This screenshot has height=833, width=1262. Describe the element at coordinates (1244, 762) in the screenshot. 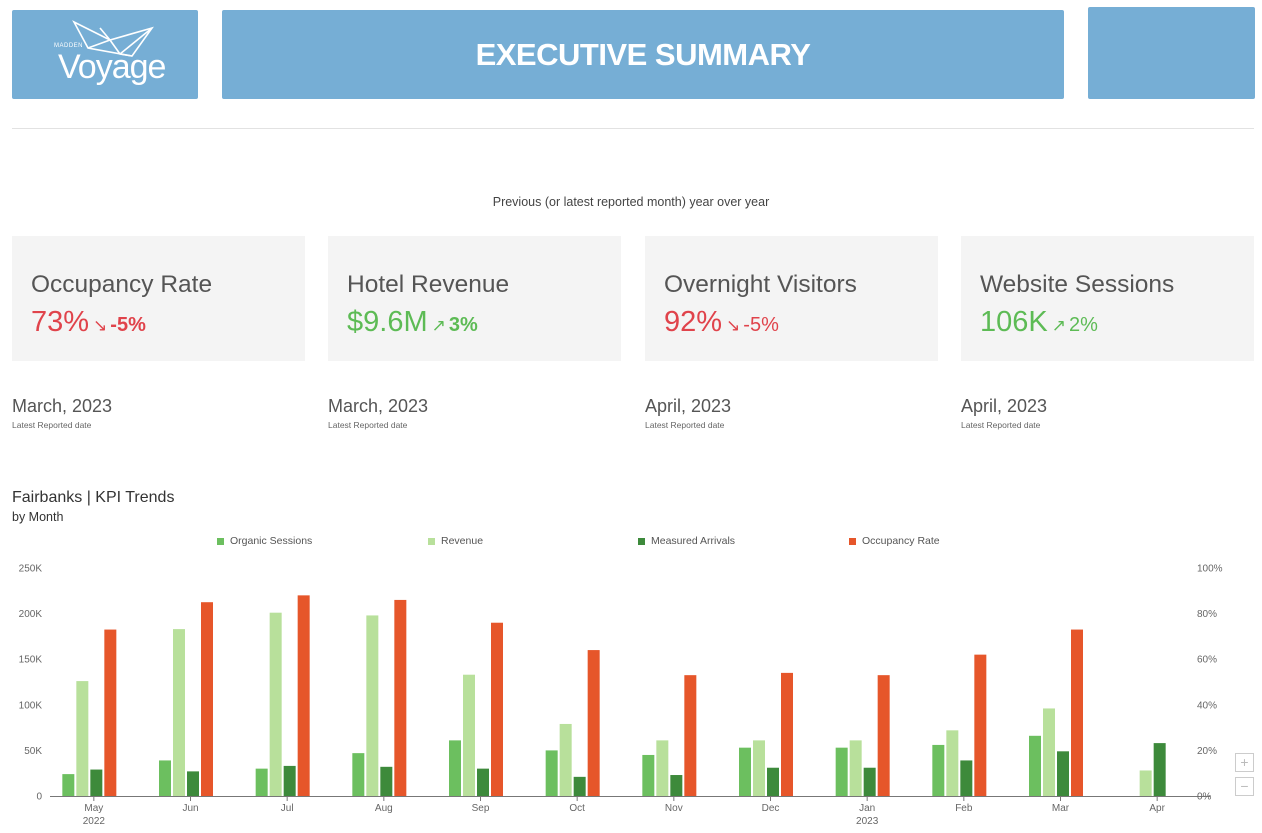

I see `zoom-in-button: +` at that location.